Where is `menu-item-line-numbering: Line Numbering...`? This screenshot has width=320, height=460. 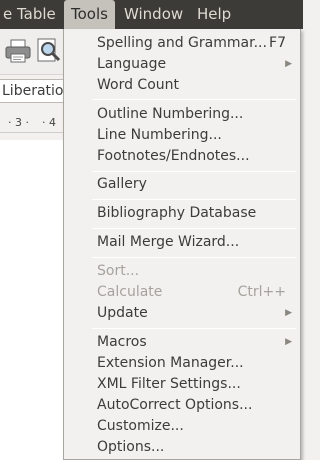
menu-item-line-numbering: Line Numbering... is located at coordinates (182, 135).